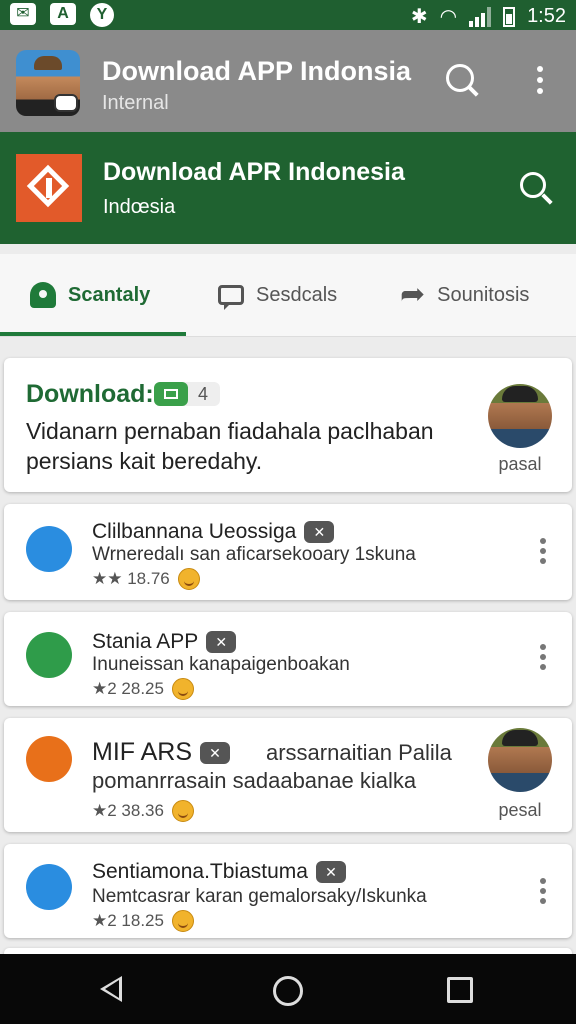 The width and height of the screenshot is (576, 1024). Describe the element at coordinates (48, 83) in the screenshot. I see `app-avatar` at that location.